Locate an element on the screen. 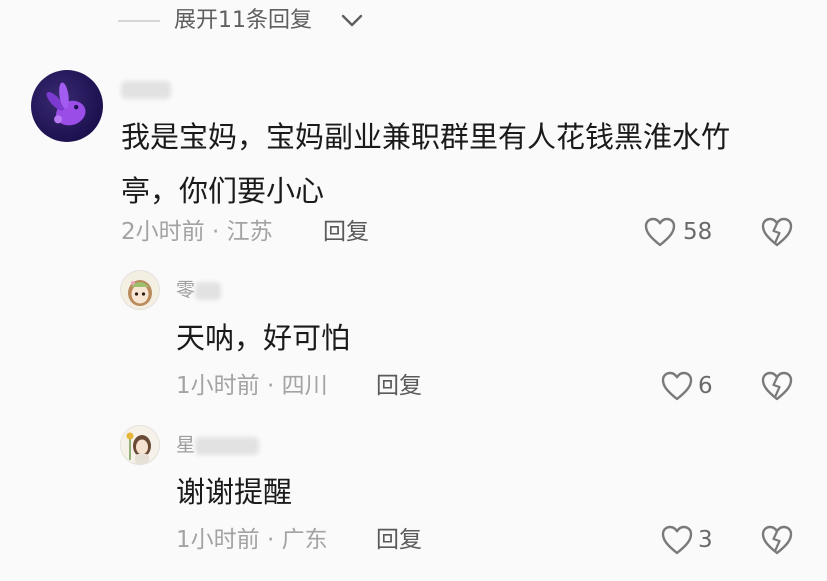  username is located at coordinates (146, 89).